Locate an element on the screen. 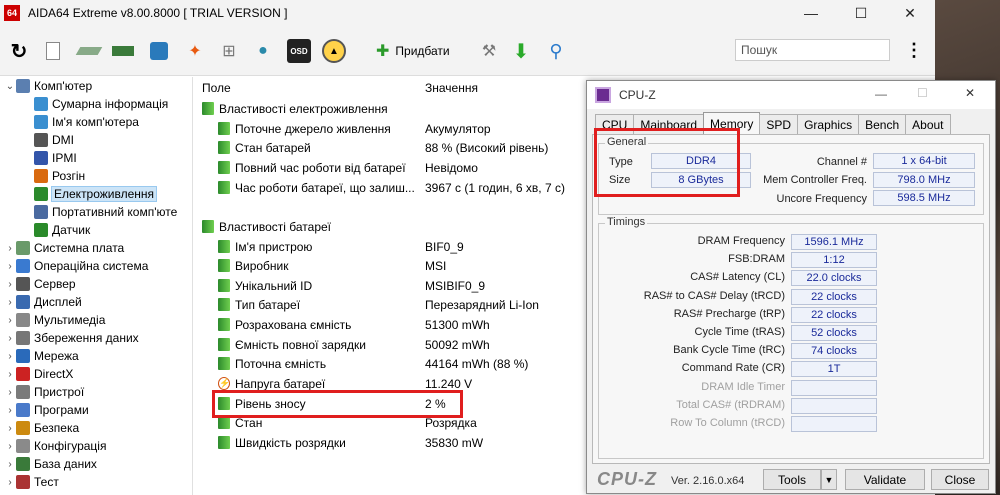  search-icon: ⚲ is located at coordinates (556, 51).